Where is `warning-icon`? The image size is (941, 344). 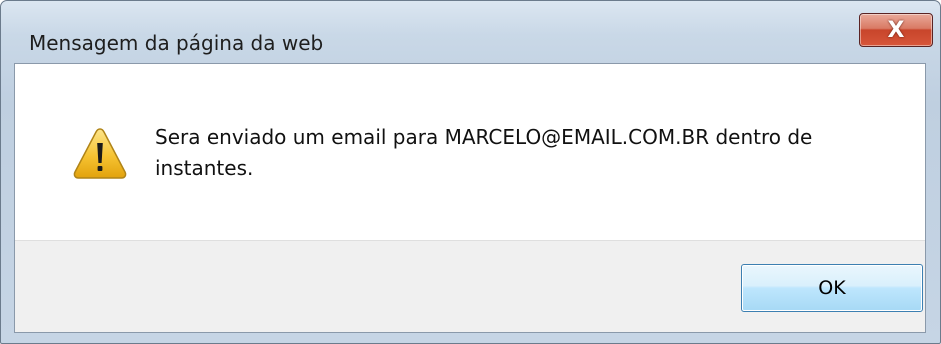 warning-icon is located at coordinates (100, 153).